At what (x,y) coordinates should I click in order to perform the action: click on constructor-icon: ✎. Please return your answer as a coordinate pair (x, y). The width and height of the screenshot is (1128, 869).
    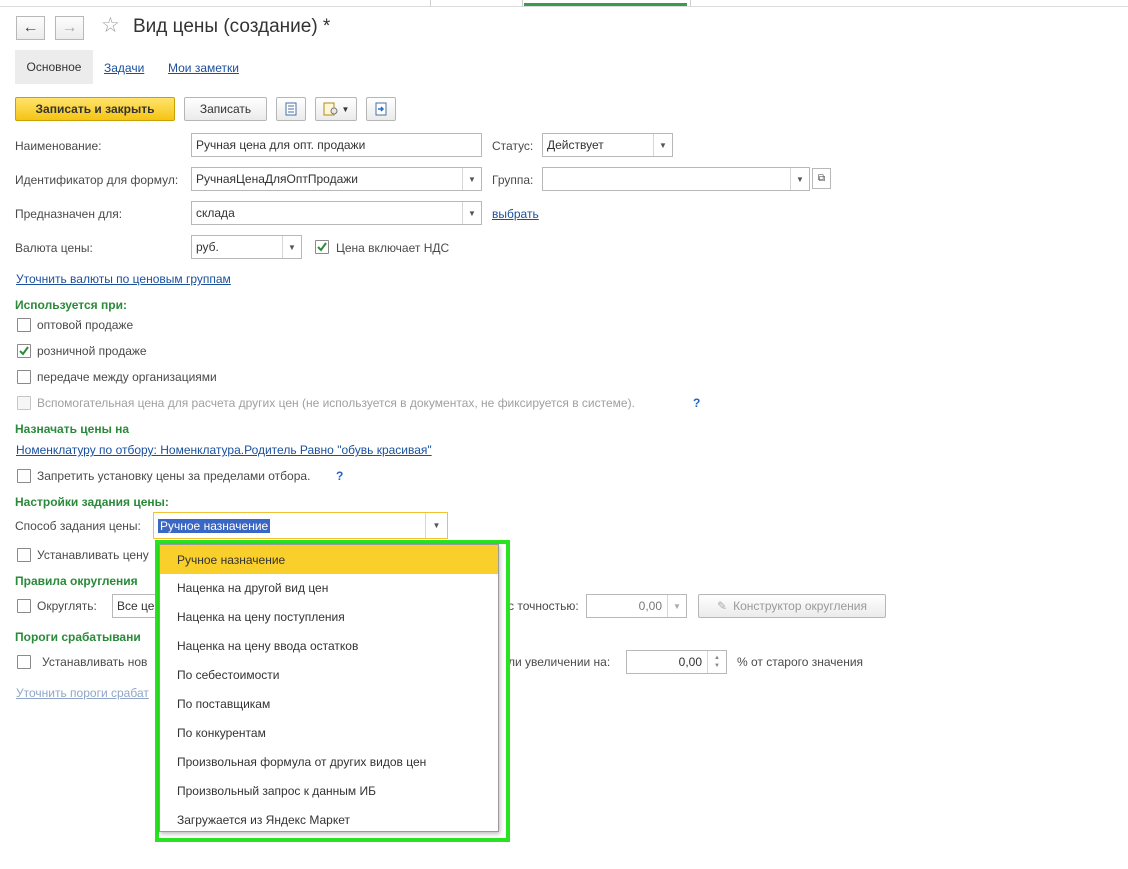
    Looking at the image, I should click on (722, 606).